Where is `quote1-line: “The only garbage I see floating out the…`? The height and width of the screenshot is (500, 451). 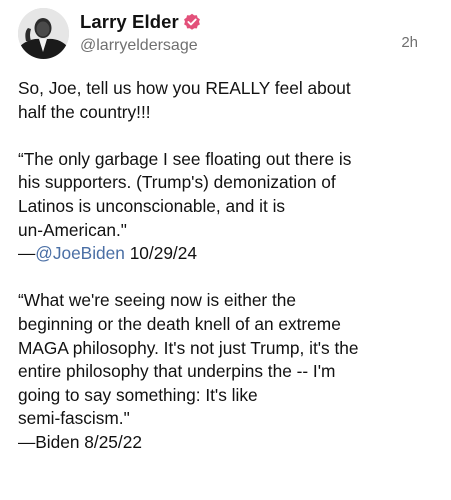 quote1-line: “The only garbage I see floating out the… is located at coordinates (185, 158).